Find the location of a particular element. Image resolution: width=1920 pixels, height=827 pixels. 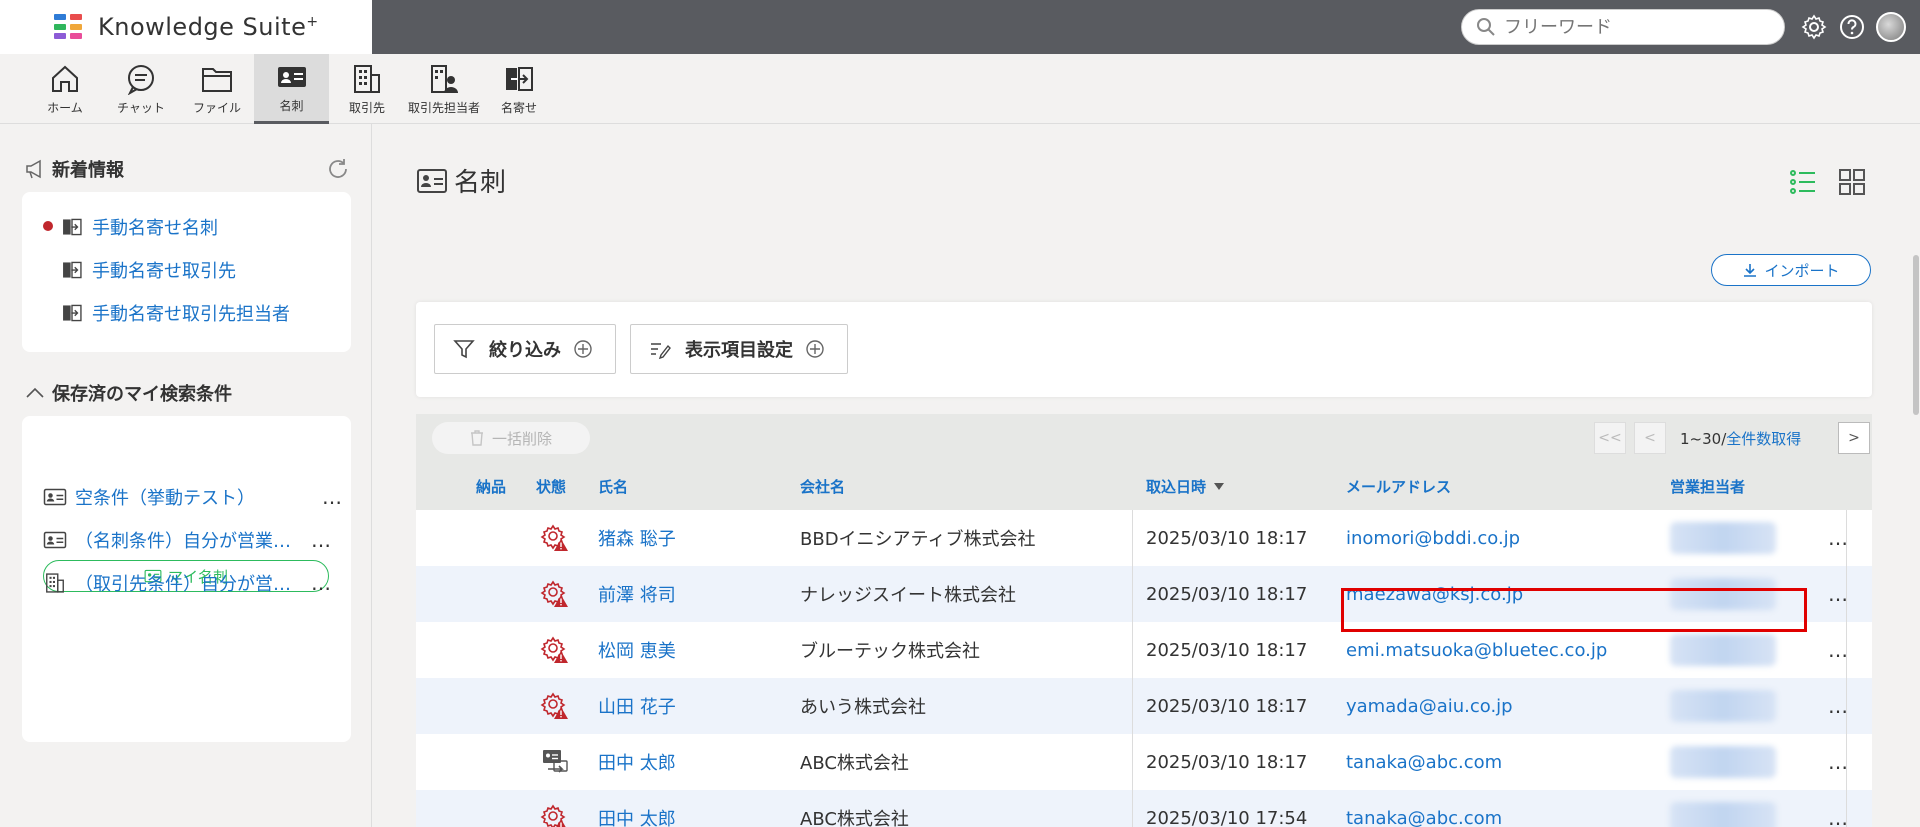

email-link: maezawa@ksj.co.jp is located at coordinates (1434, 594).